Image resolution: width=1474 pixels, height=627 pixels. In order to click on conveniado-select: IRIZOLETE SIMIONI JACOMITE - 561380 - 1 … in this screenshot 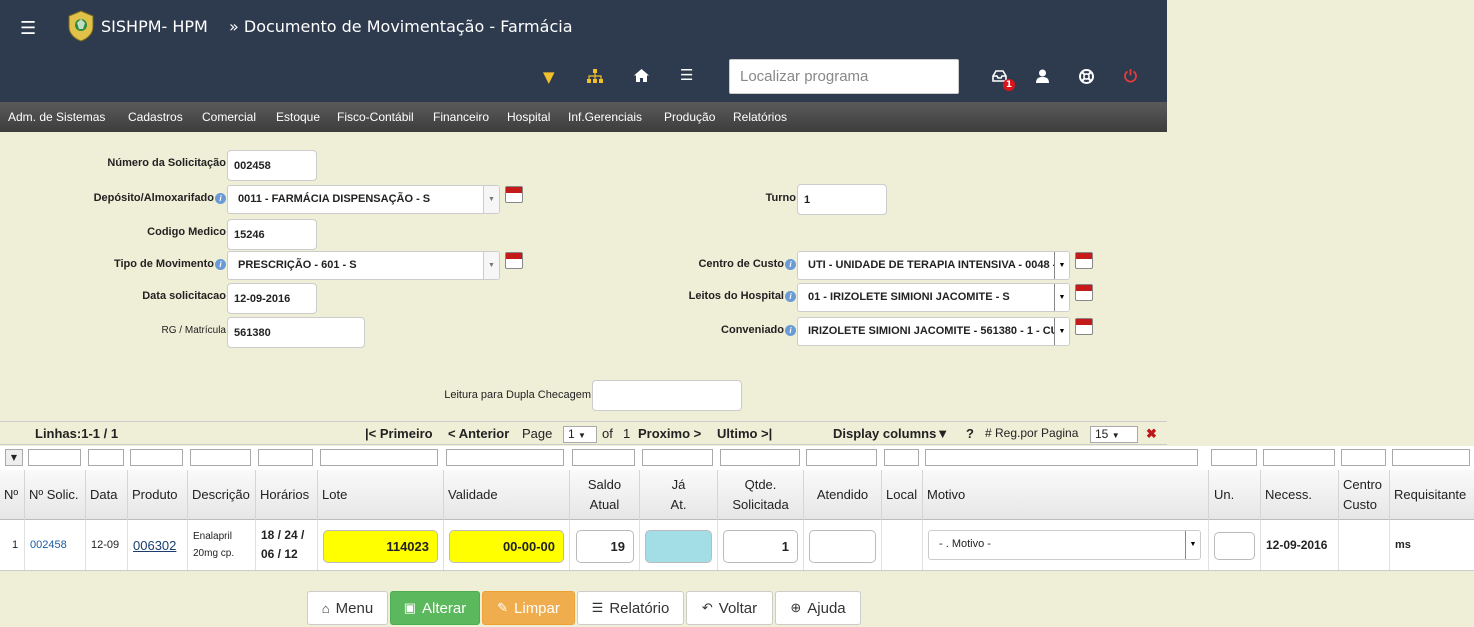, I will do `click(933, 331)`.